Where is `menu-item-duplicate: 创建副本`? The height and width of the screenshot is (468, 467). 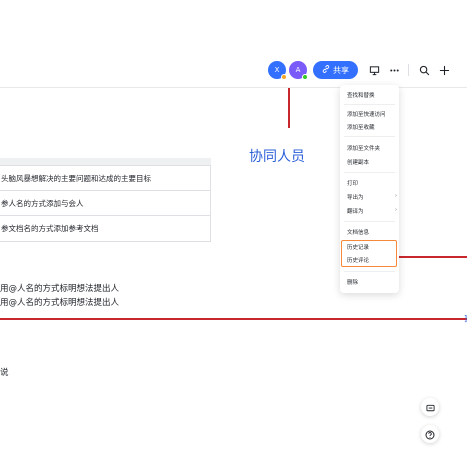
menu-item-duplicate: 创建副本 is located at coordinates (358, 162).